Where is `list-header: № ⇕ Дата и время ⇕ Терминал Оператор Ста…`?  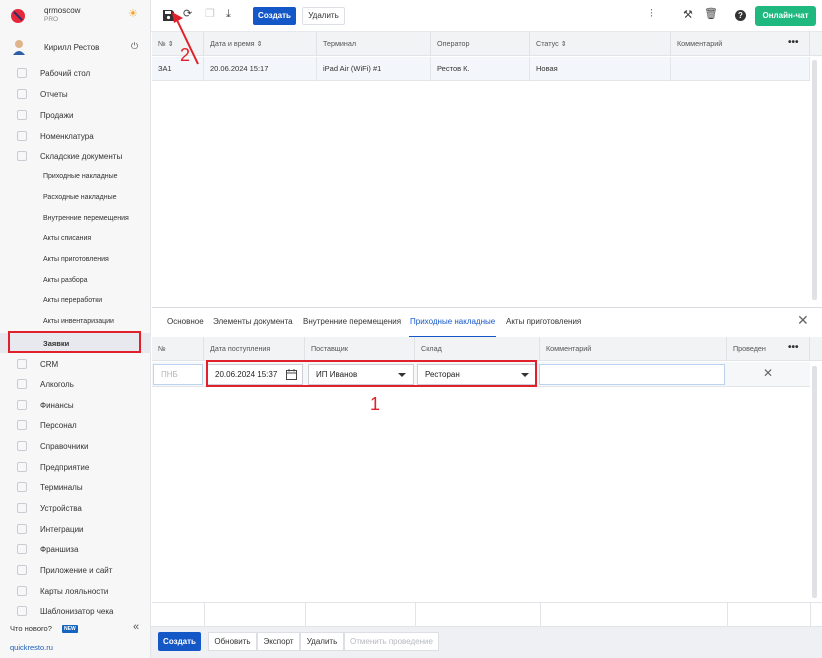 list-header: № ⇕ Дата и время ⇕ Терминал Оператор Ста… is located at coordinates (487, 44).